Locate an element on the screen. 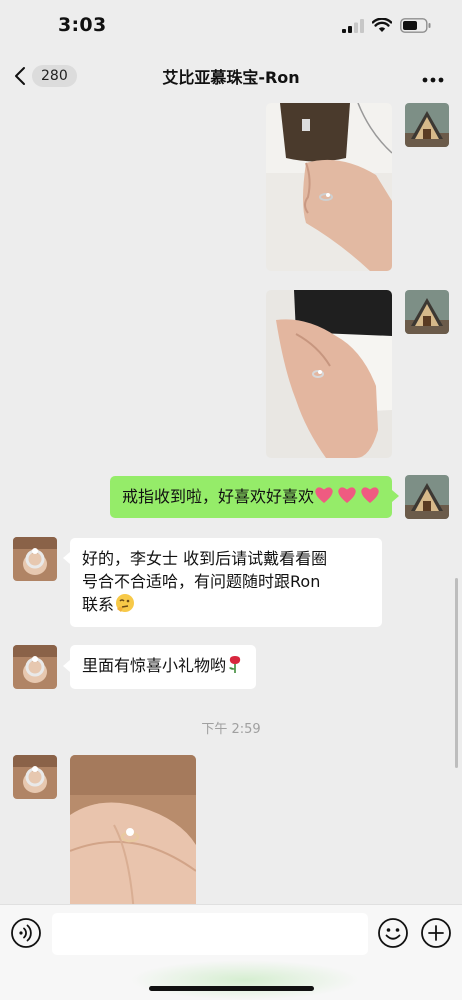 This screenshot has height=1000, width=462. sent-photo-ring-cup is located at coordinates (329, 374).